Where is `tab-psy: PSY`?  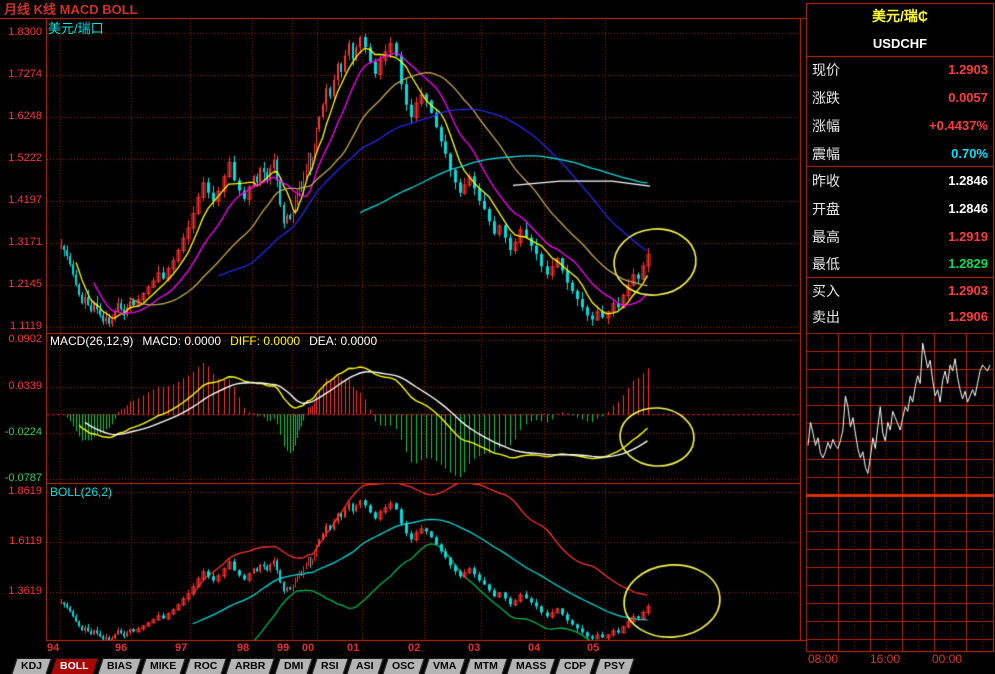 tab-psy: PSY is located at coordinates (615, 666).